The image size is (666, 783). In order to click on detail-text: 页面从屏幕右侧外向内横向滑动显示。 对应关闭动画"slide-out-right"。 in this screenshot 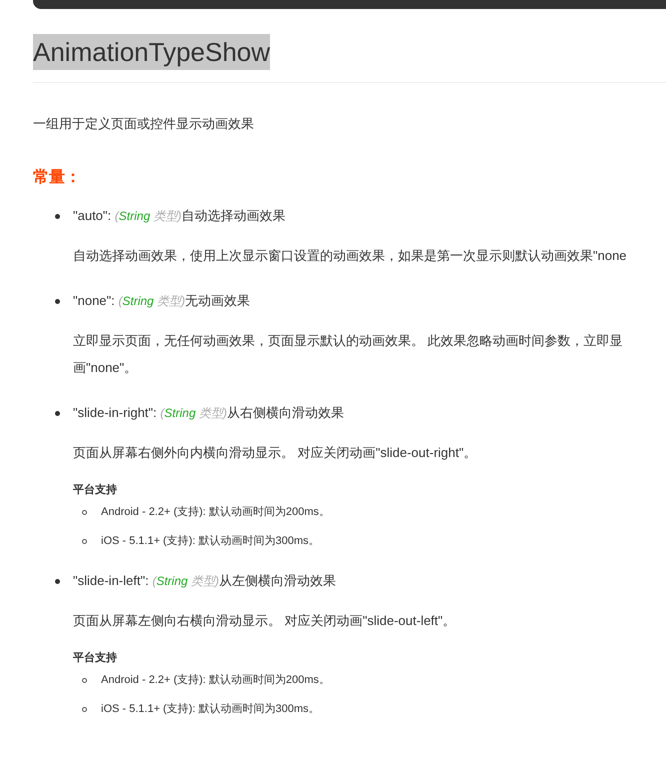, I will do `click(275, 453)`.